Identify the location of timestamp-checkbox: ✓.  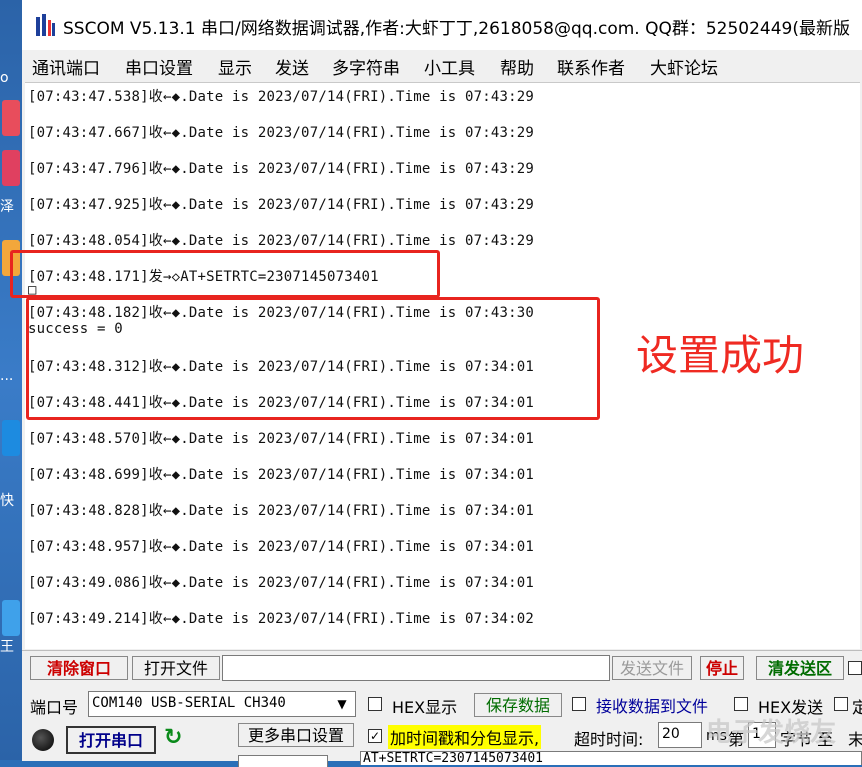
(375, 736).